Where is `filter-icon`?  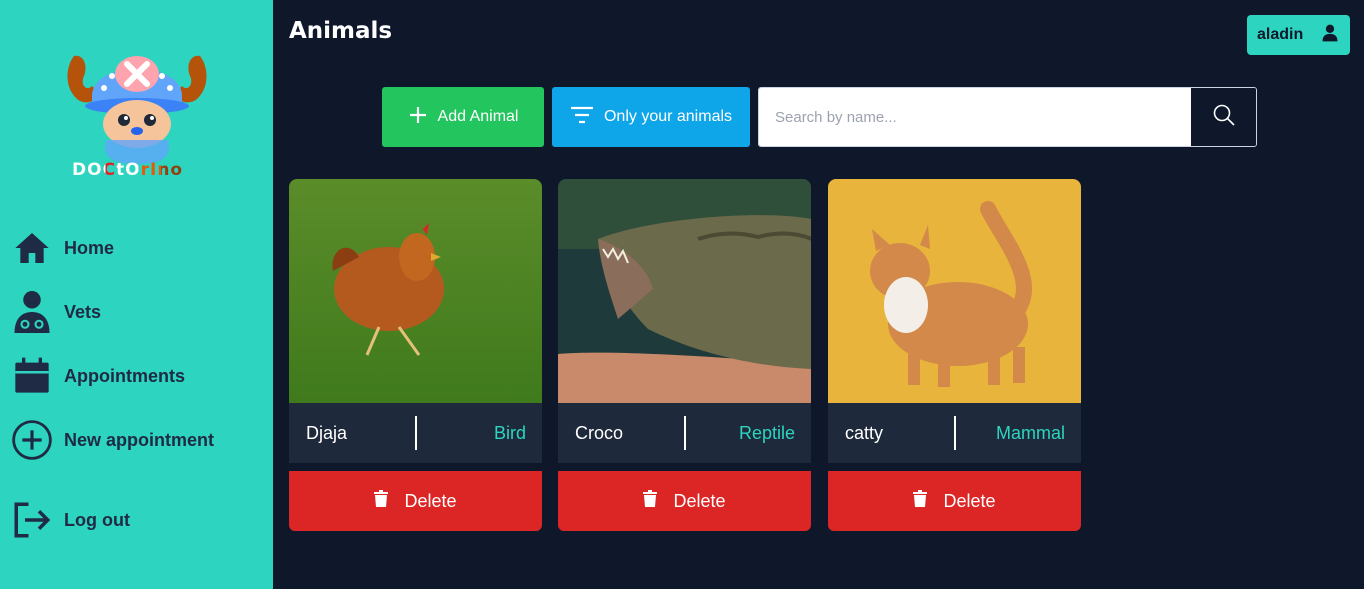 filter-icon is located at coordinates (587, 117).